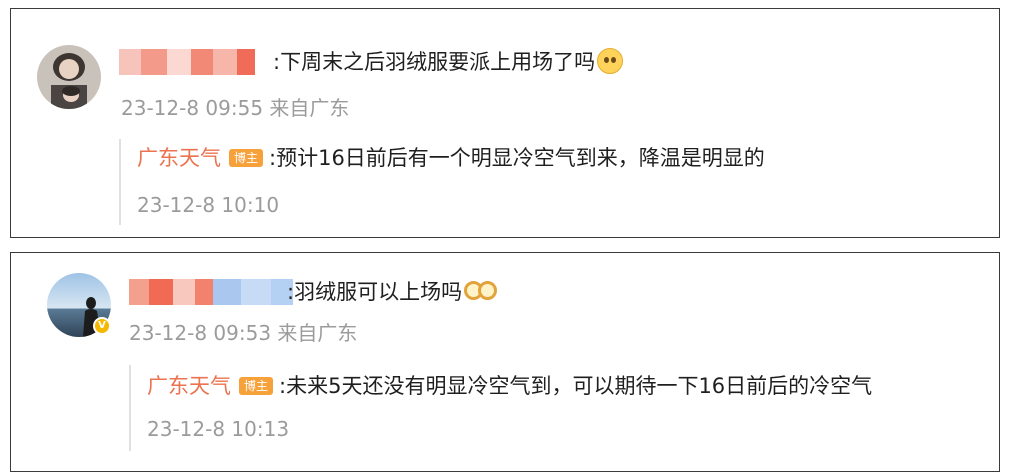 This screenshot has height=475, width=1011. What do you see at coordinates (243, 333) in the screenshot?
I see `comment-meta: 23-12-8 09:53 来自广东` at bounding box center [243, 333].